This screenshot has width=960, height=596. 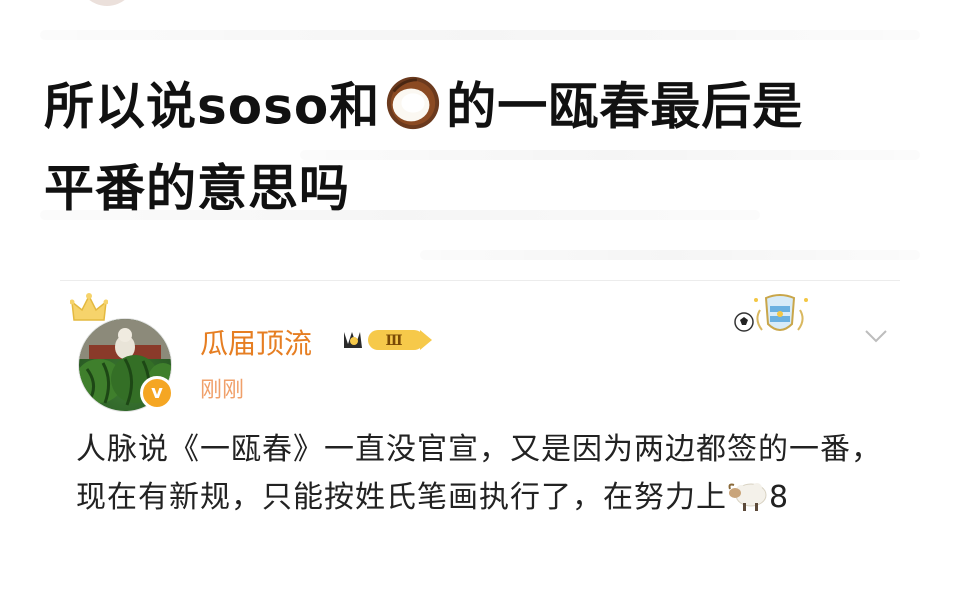 What do you see at coordinates (197, 188) in the screenshot?
I see `question-part-3: 平番的意思吗` at bounding box center [197, 188].